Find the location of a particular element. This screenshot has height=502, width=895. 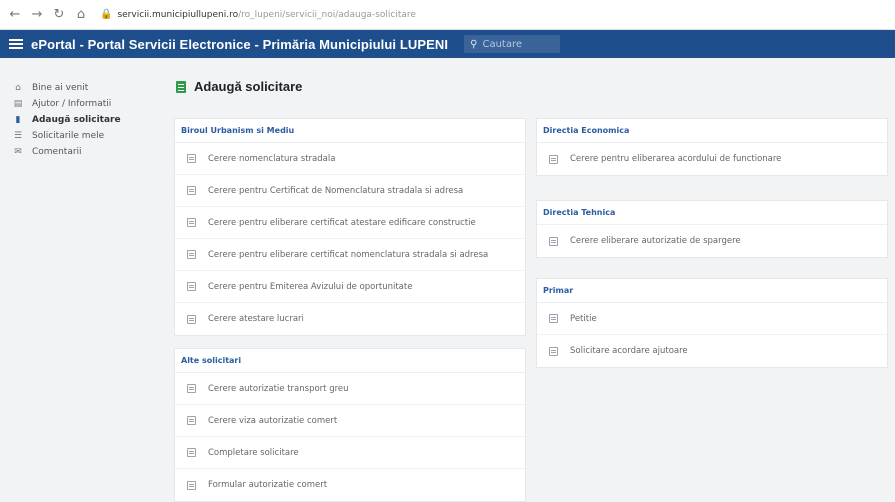

list-item-label: Cerere autorizatie transport greu is located at coordinates (278, 388).